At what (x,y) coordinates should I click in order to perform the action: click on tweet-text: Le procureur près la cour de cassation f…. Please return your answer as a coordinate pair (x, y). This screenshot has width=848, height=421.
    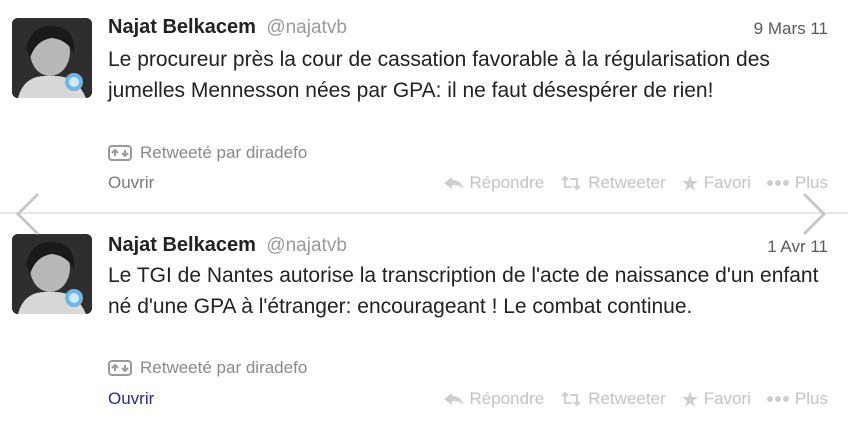
    Looking at the image, I should click on (439, 75).